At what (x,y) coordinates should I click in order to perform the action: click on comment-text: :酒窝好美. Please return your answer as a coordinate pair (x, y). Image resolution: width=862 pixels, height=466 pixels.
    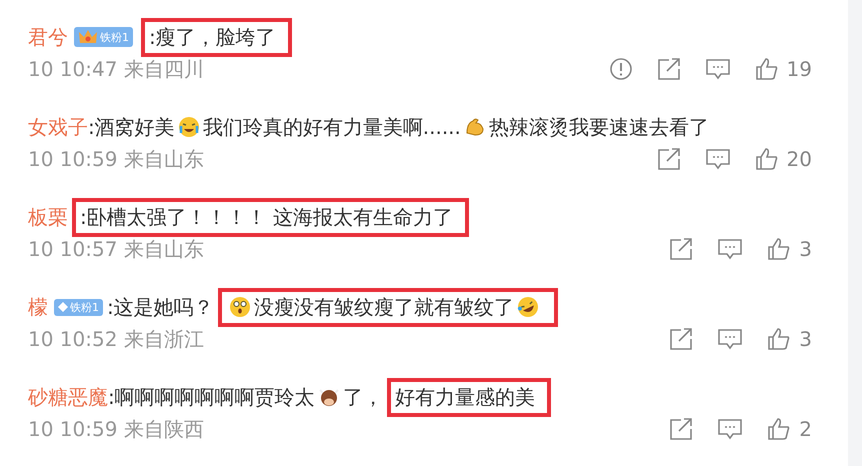
    Looking at the image, I should click on (131, 127).